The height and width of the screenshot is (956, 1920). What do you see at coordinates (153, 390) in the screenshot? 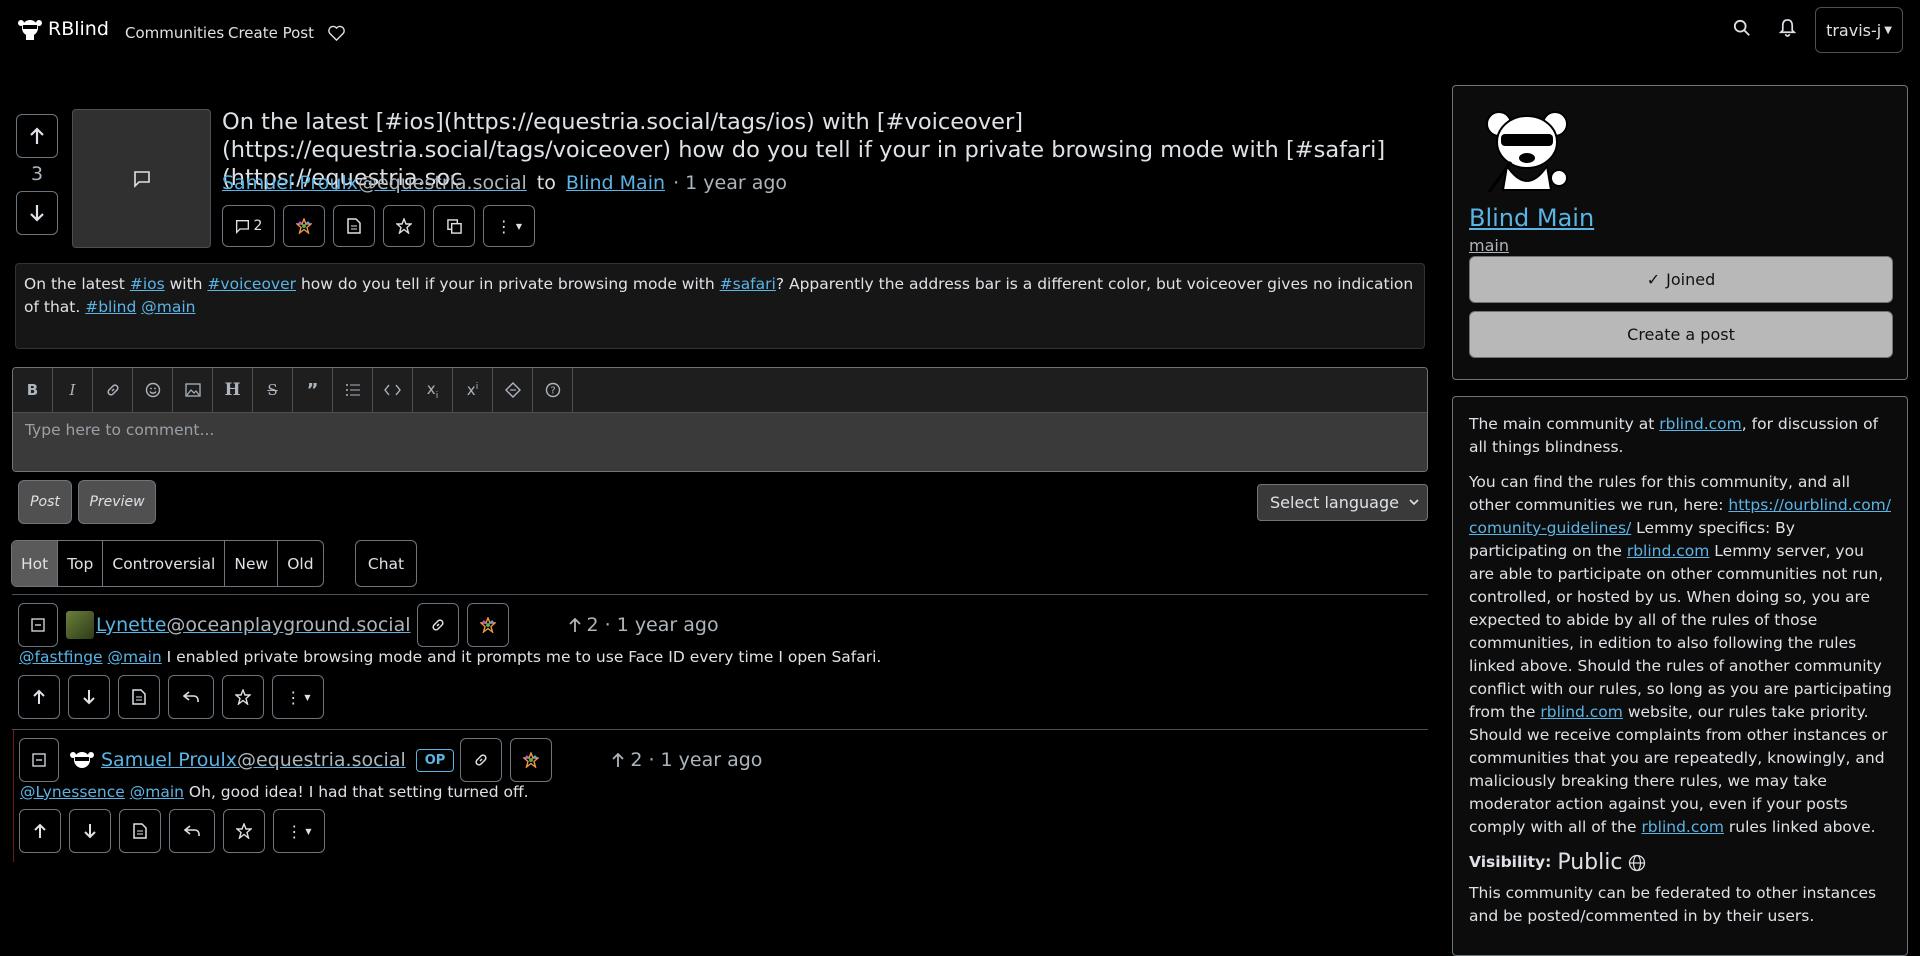
I see `emoji-button` at bounding box center [153, 390].